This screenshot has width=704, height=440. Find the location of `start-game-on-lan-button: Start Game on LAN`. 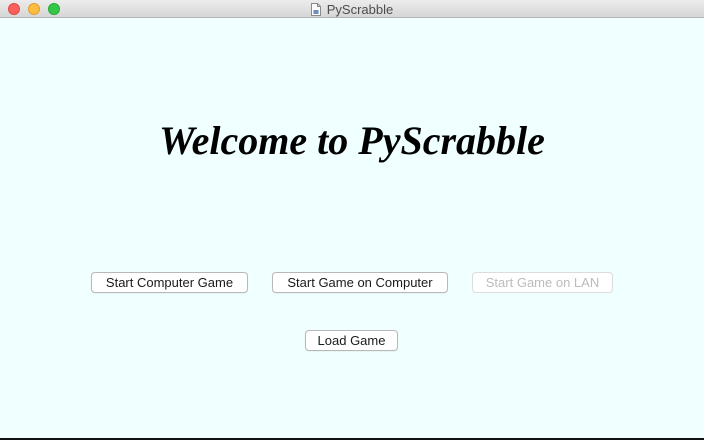

start-game-on-lan-button: Start Game on LAN is located at coordinates (542, 282).